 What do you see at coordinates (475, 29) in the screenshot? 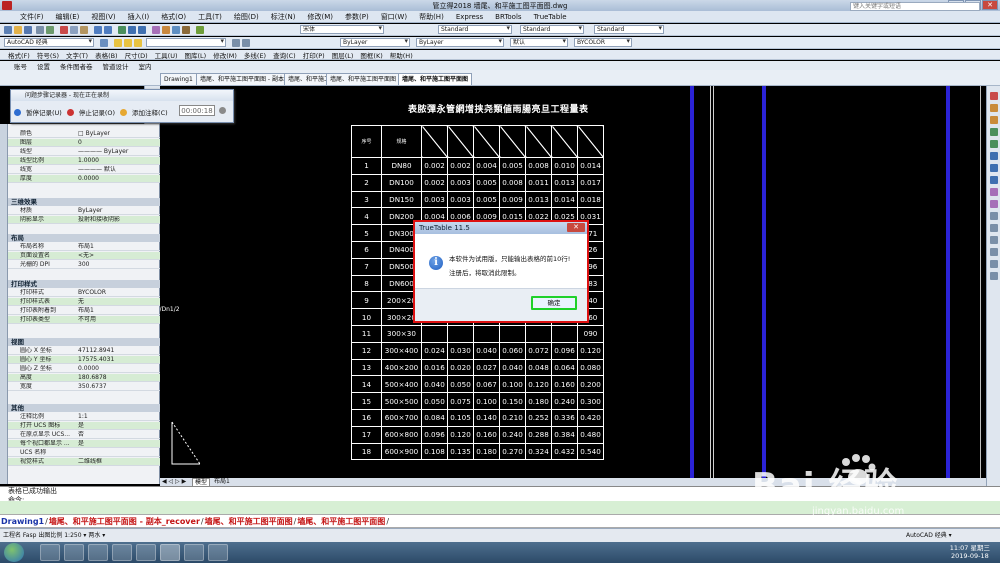
I see `dim-style-combo: Standard` at bounding box center [475, 29].